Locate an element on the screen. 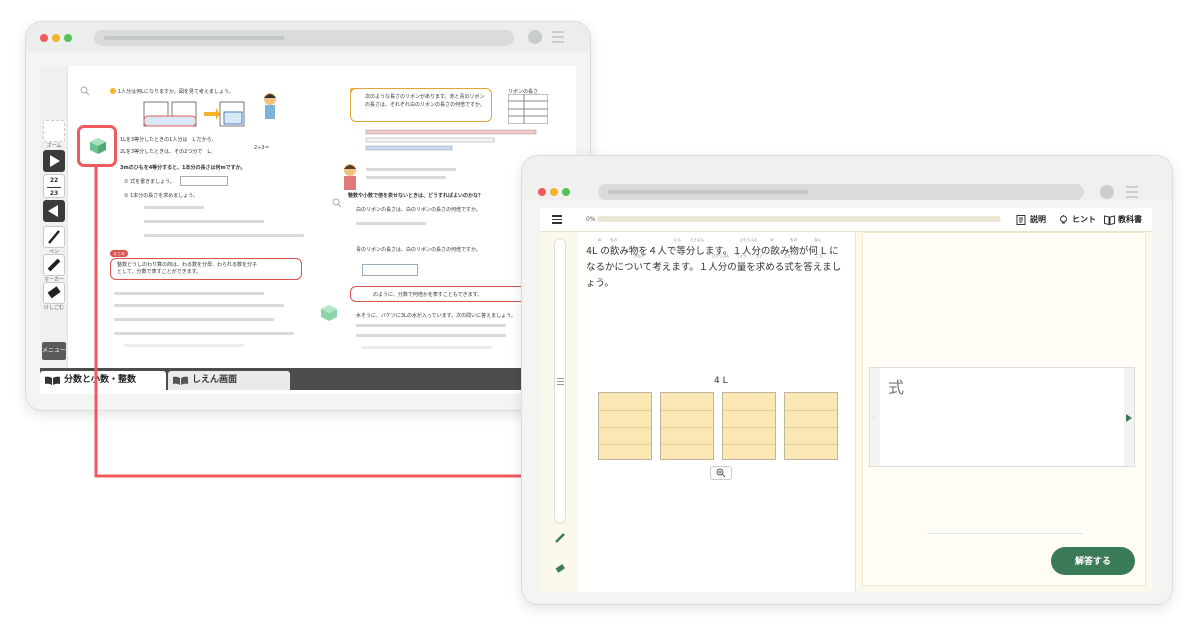  submit-answer-button: 解答する is located at coordinates (1093, 561).